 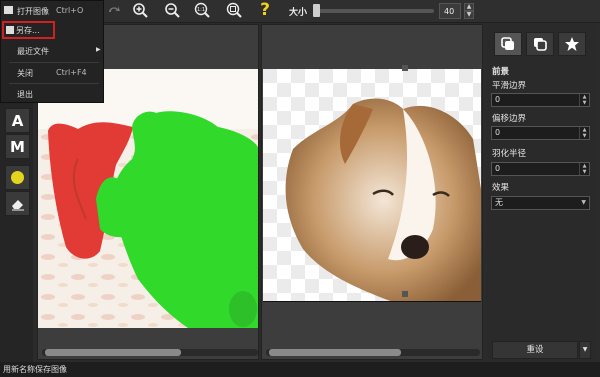 I want to click on yellow-marker-icon, so click(x=17, y=177).